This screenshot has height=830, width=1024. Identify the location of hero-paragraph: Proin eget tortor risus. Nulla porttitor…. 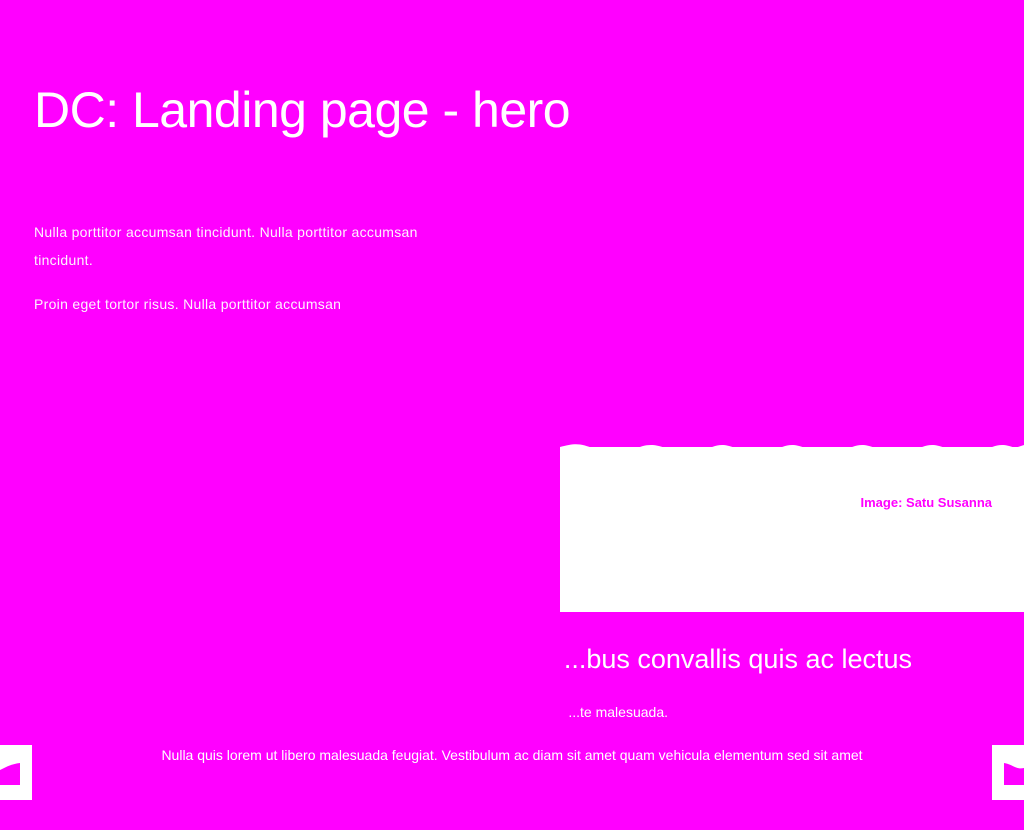
(188, 304).